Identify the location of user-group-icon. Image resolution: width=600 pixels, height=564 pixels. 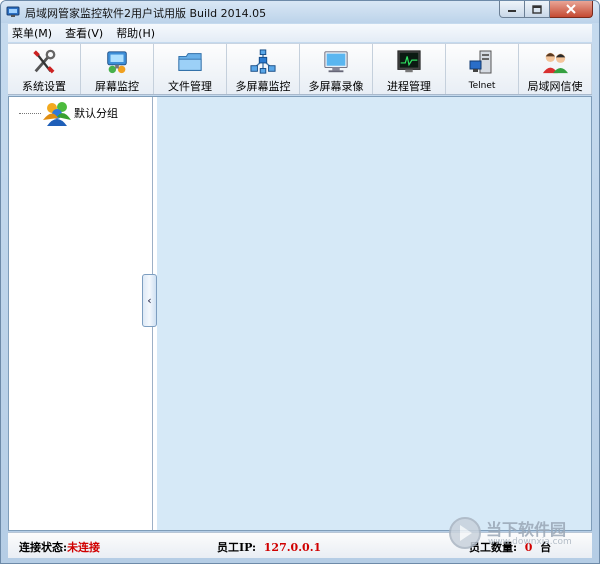
(57, 114).